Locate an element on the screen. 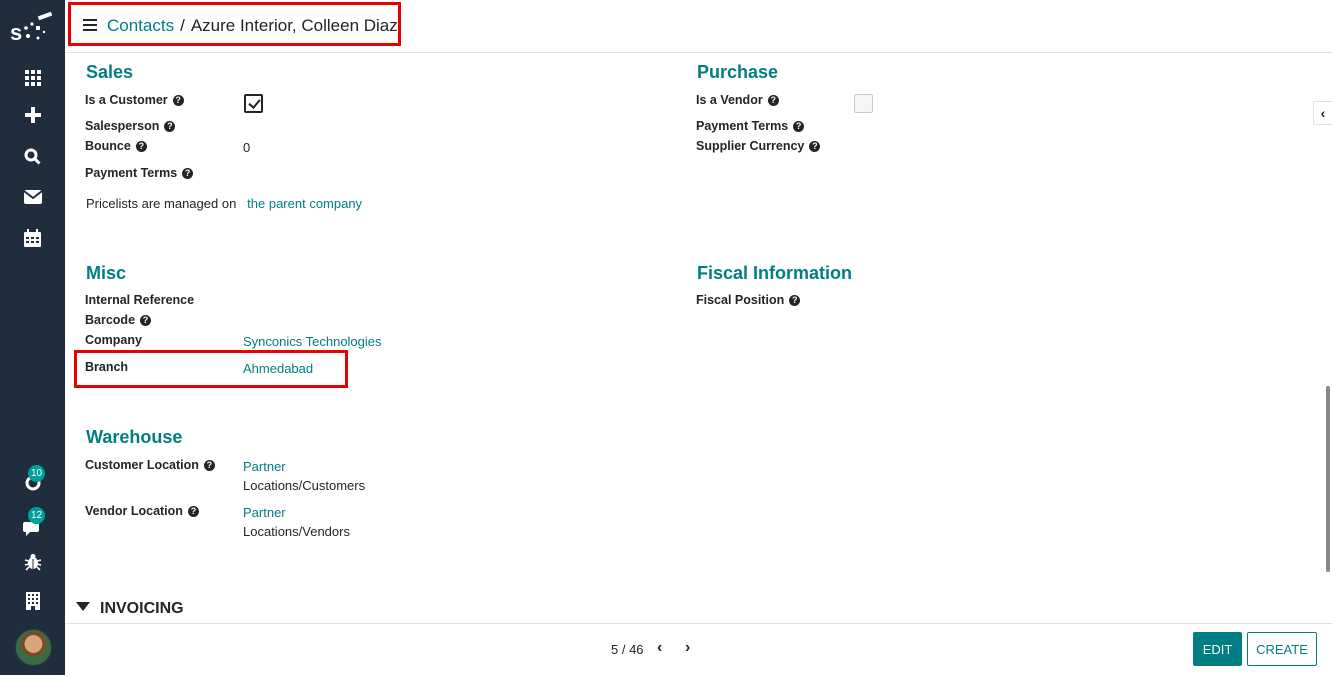 The height and width of the screenshot is (676, 1332). fiscal-position-label: Fiscal Position? is located at coordinates (748, 300).